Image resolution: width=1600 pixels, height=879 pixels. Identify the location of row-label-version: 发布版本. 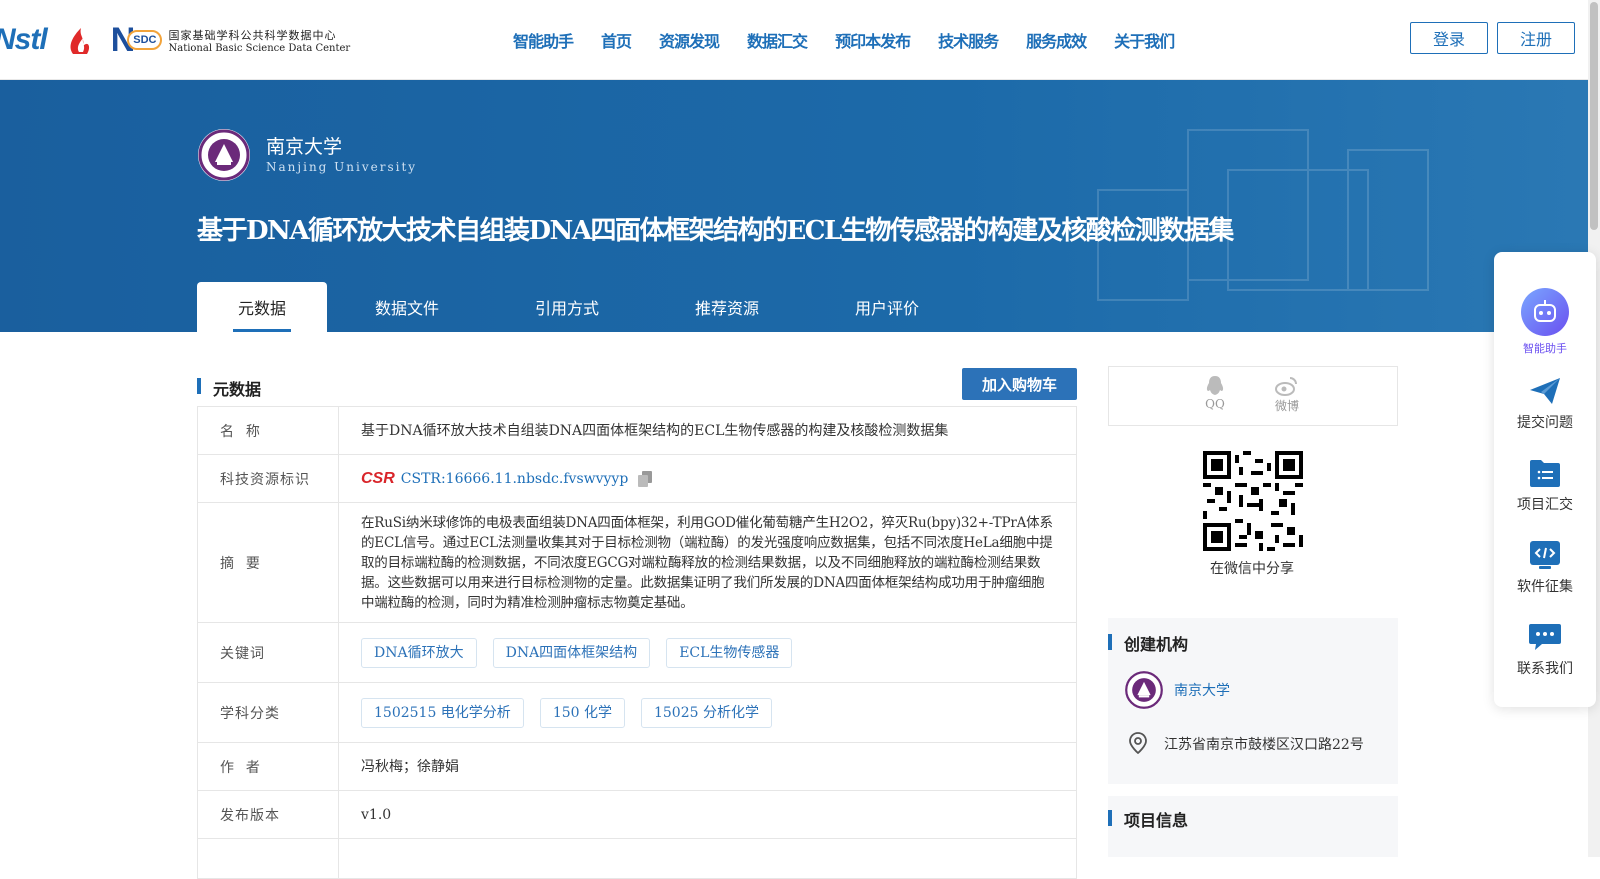
(268, 814).